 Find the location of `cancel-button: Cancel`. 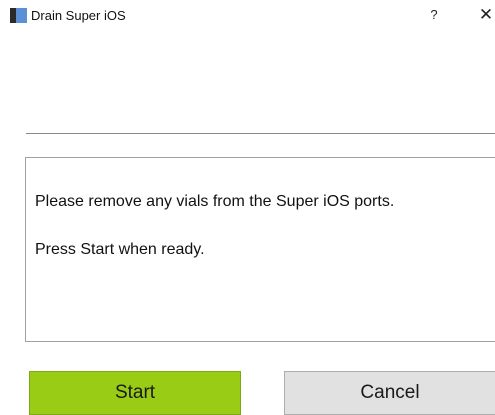

cancel-button: Cancel is located at coordinates (389, 393).